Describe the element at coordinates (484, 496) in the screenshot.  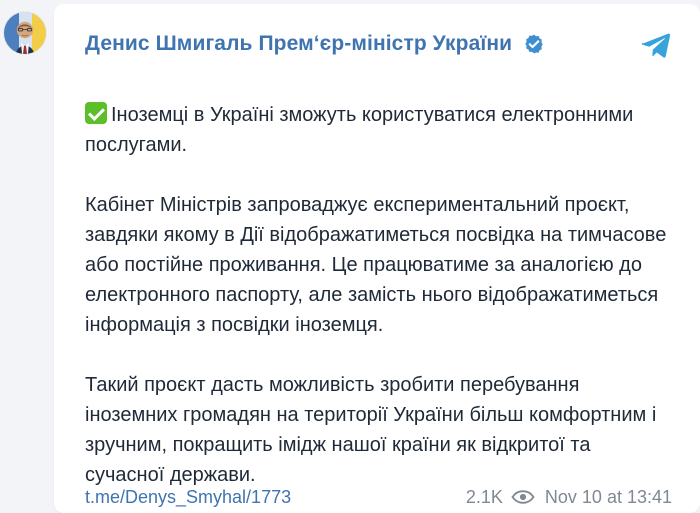
I see `views-text: 2.1K` at that location.